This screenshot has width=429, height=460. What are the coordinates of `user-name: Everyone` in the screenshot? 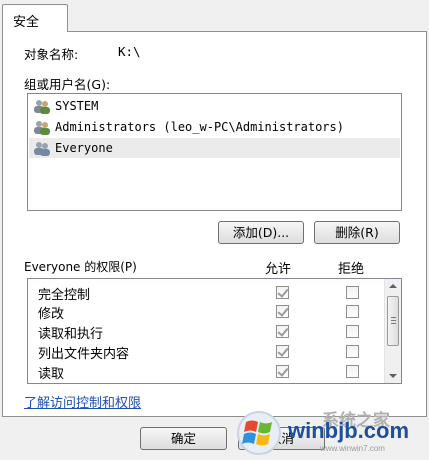 It's located at (84, 148).